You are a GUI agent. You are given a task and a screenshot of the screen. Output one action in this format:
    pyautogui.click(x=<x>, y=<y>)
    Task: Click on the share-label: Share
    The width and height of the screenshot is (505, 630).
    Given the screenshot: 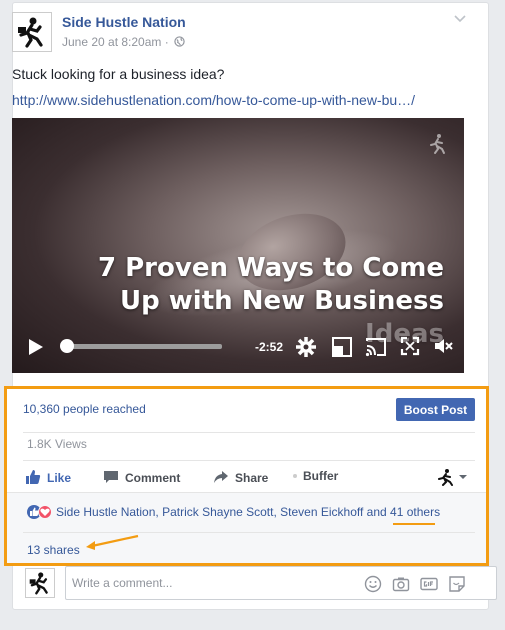 What is the action you would take?
    pyautogui.click(x=252, y=478)
    